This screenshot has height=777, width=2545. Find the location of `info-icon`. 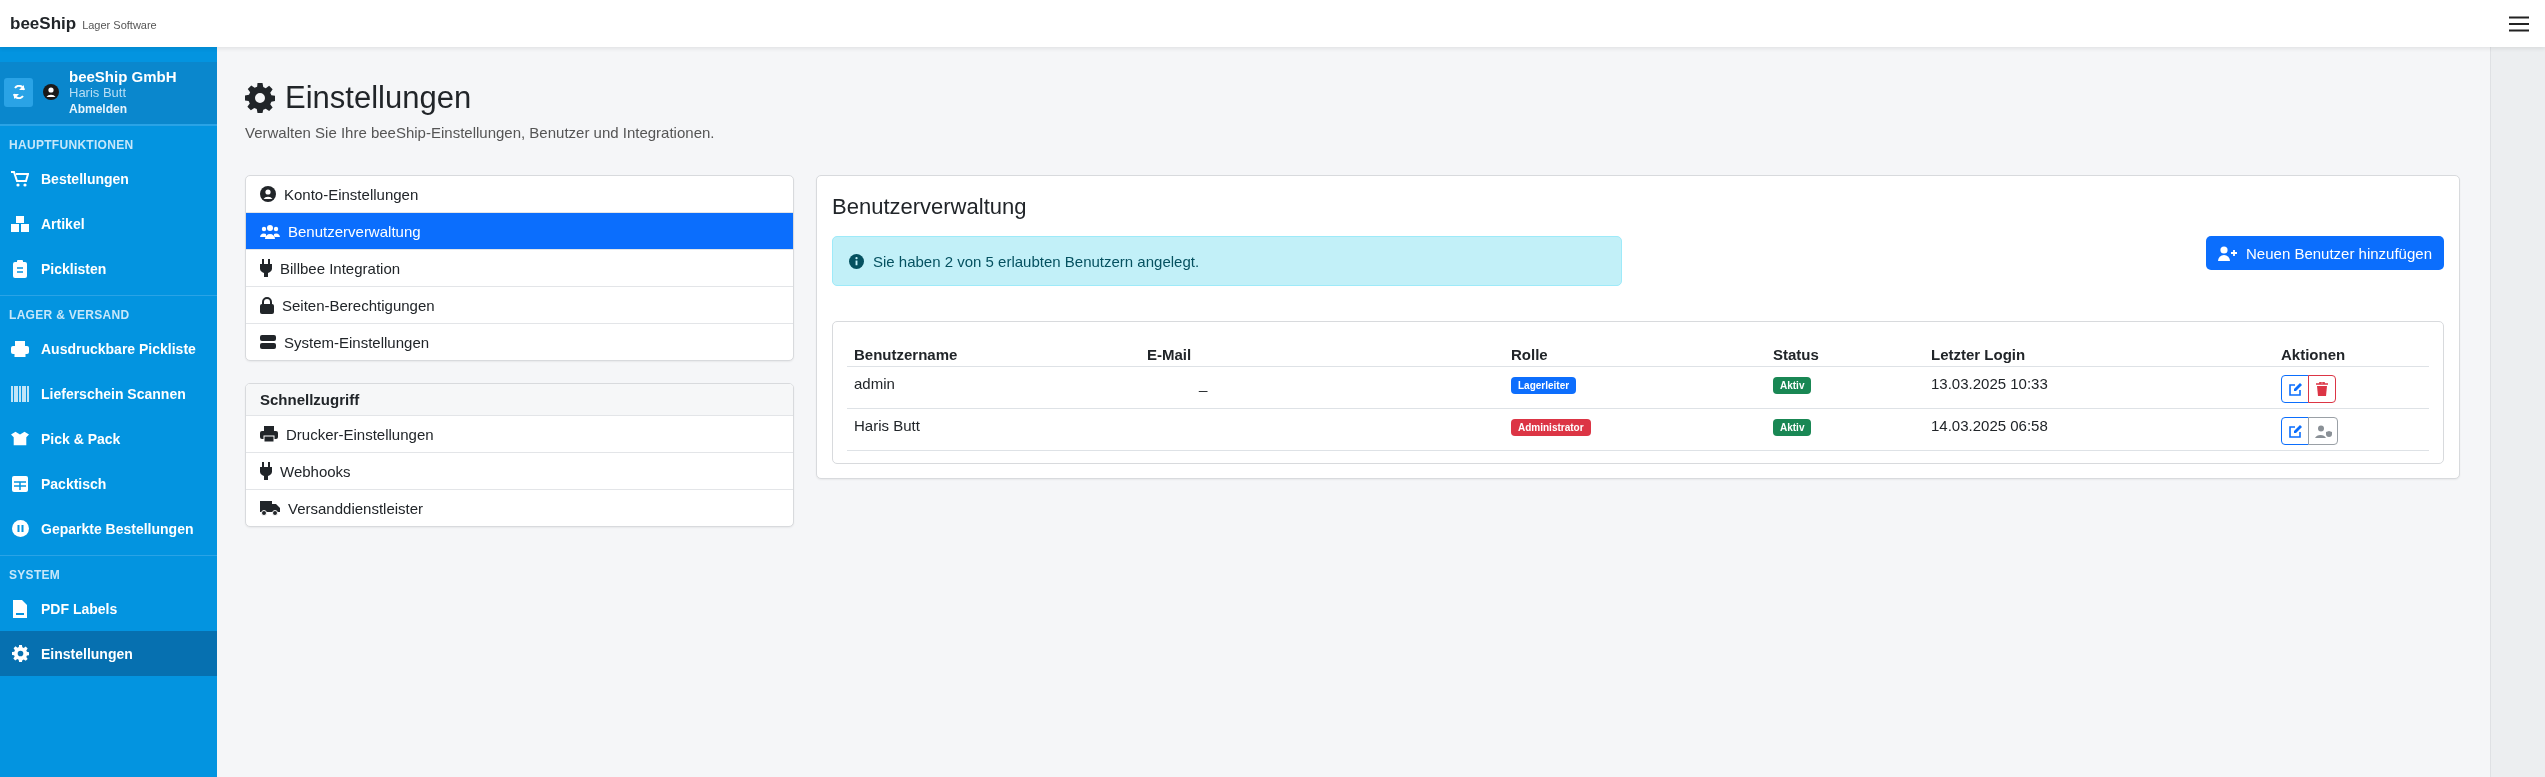

info-icon is located at coordinates (856, 261).